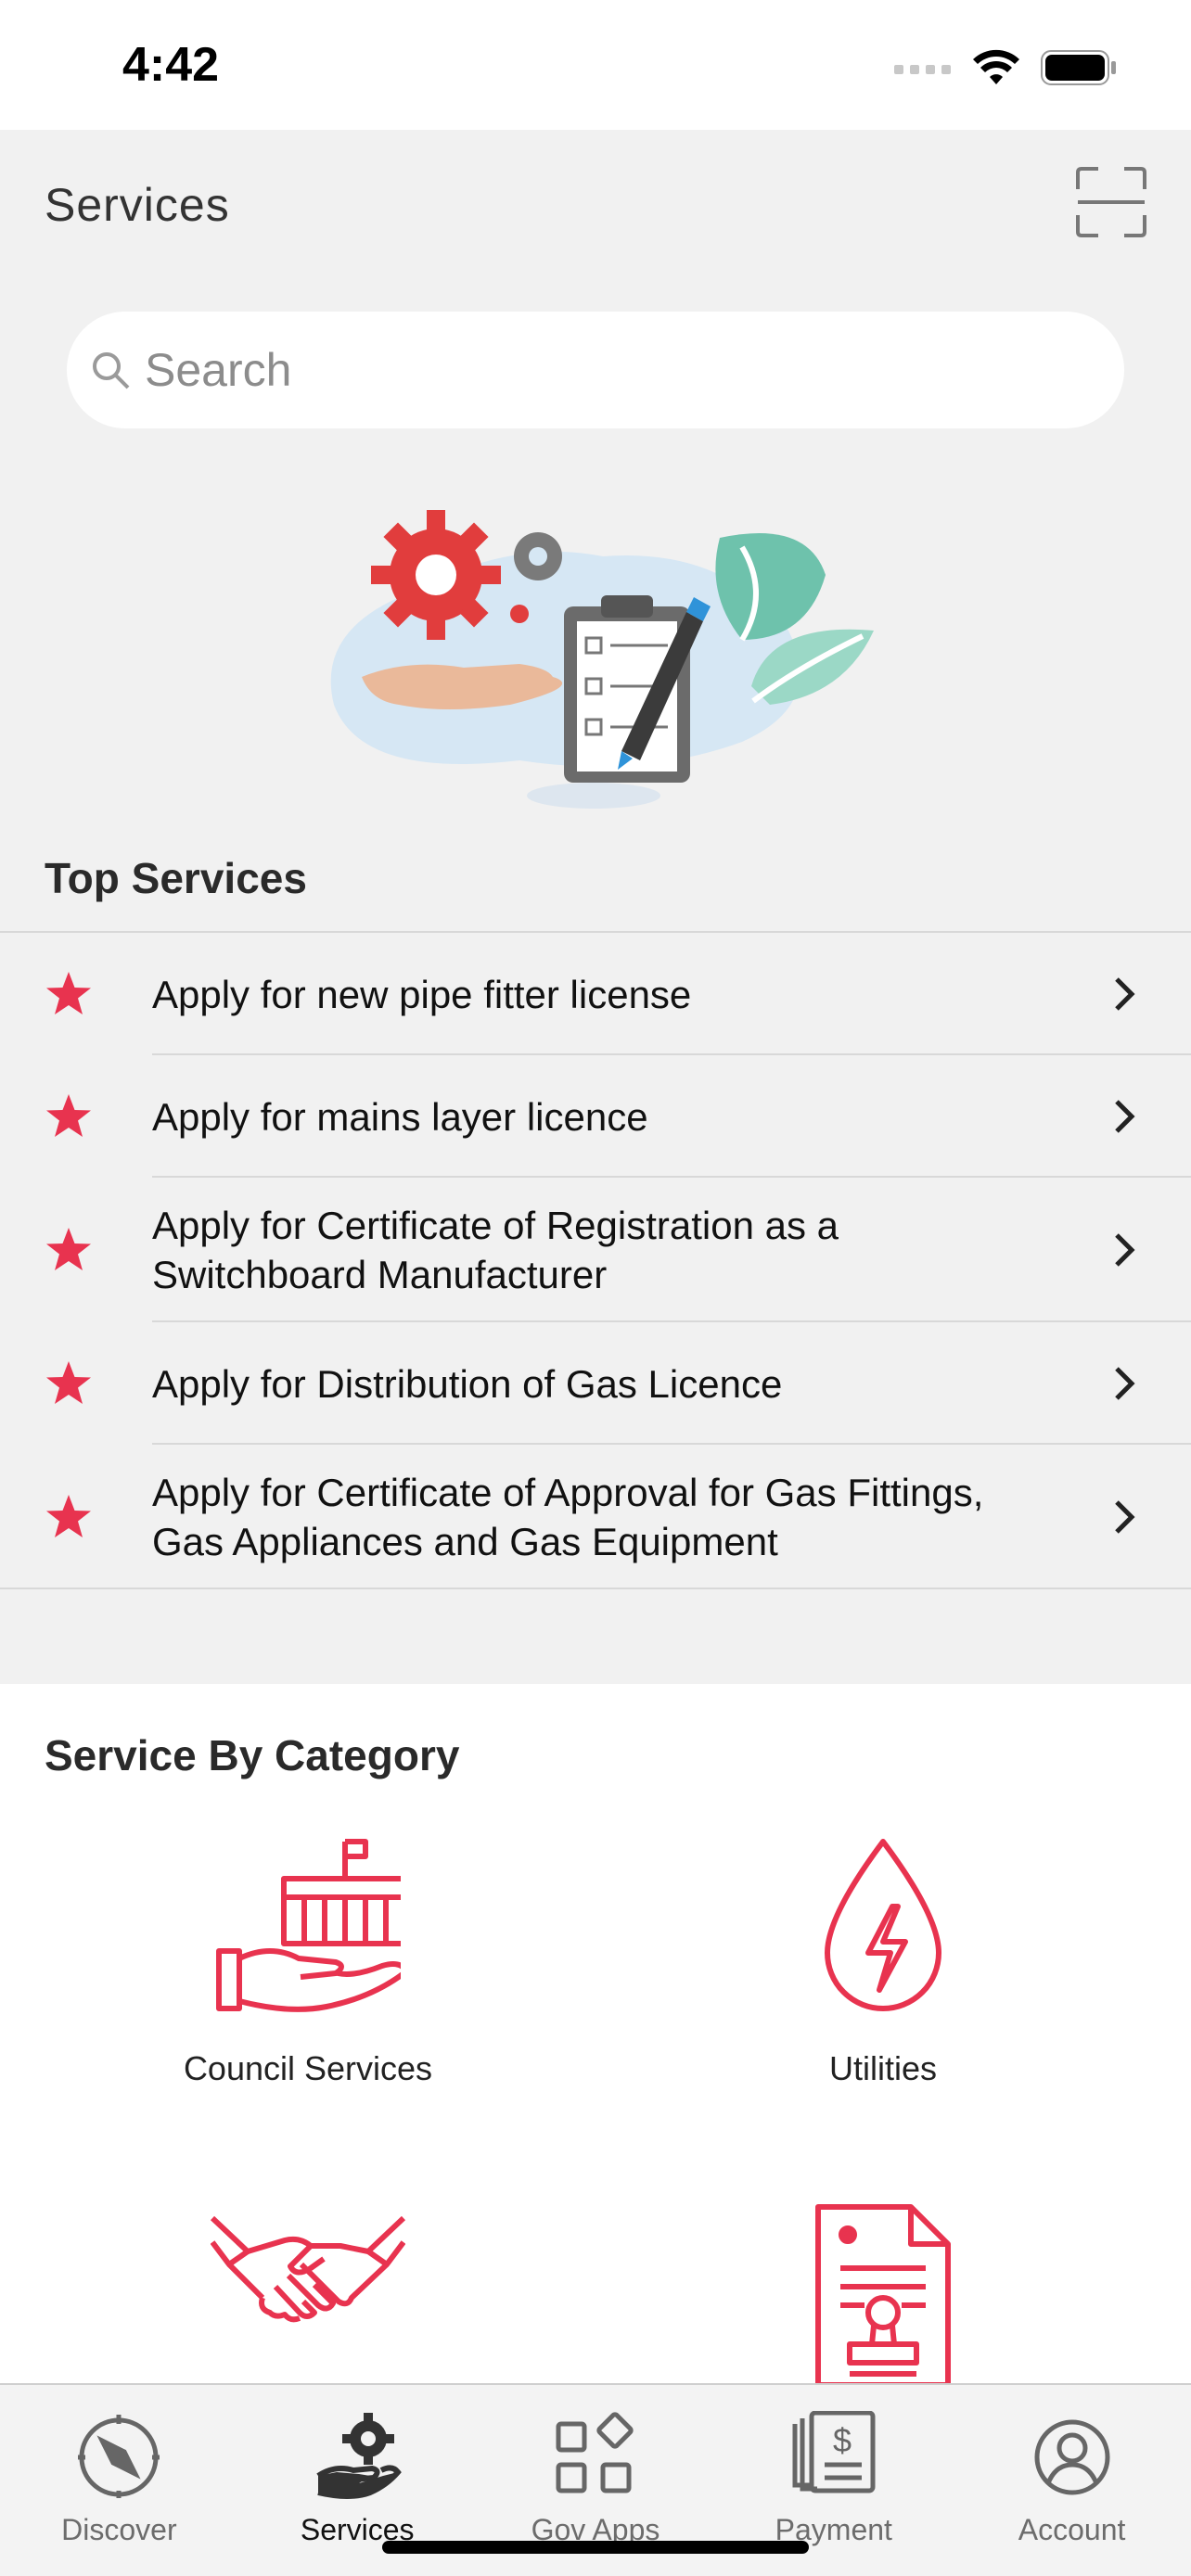 The height and width of the screenshot is (2576, 1191). What do you see at coordinates (595, 2452) in the screenshot?
I see `apps-grid-icon` at bounding box center [595, 2452].